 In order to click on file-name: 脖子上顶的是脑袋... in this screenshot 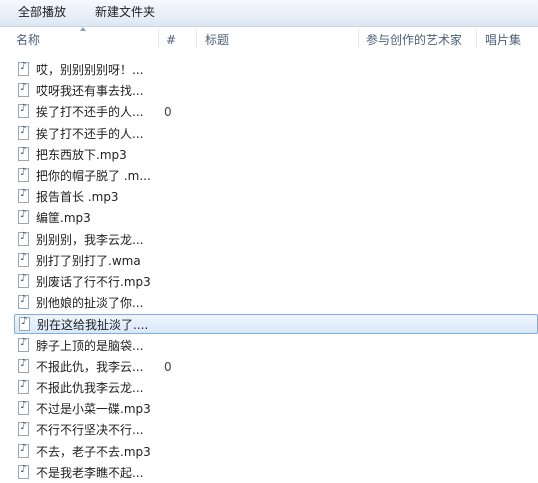, I will do `click(90, 345)`.